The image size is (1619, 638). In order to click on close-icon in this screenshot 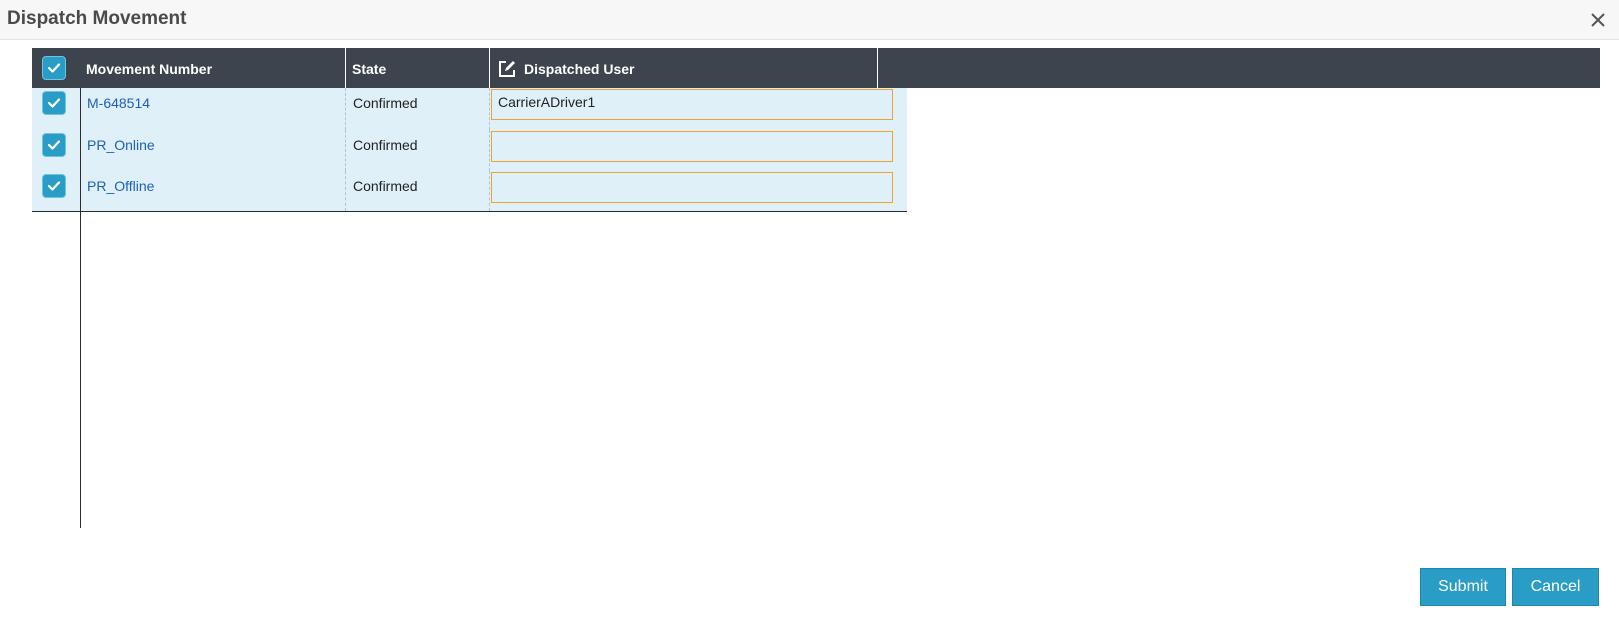, I will do `click(1598, 20)`.